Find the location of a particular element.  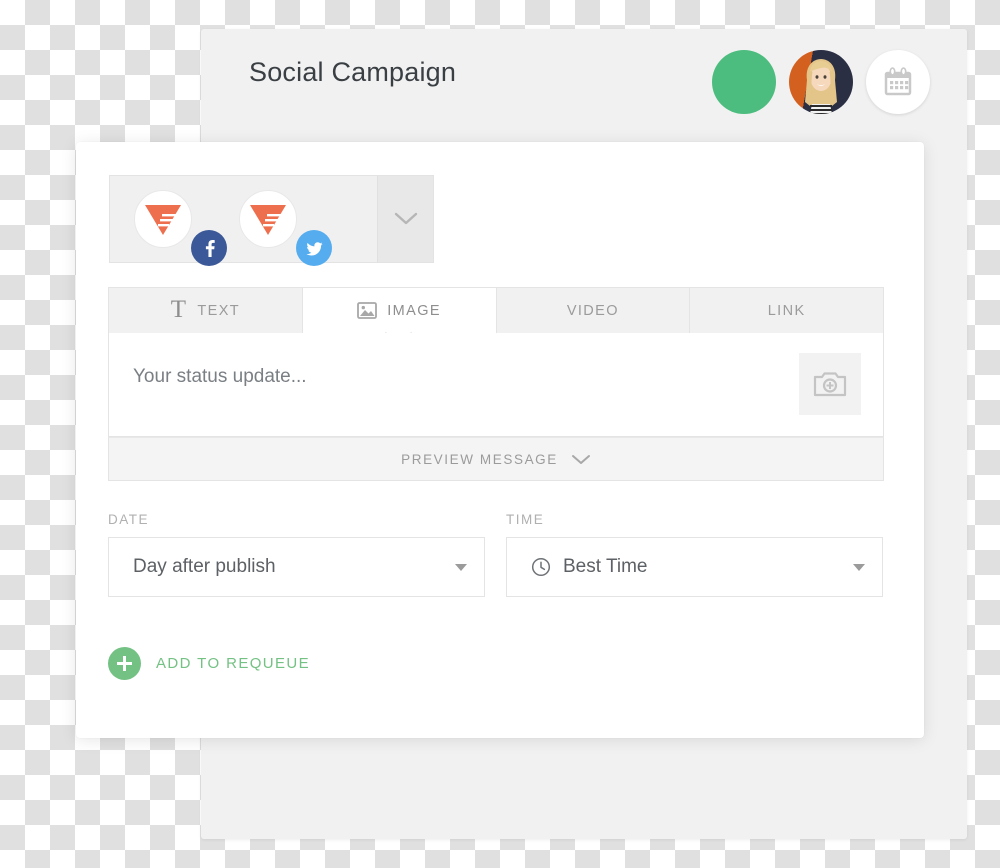

avatar is located at coordinates (821, 82).